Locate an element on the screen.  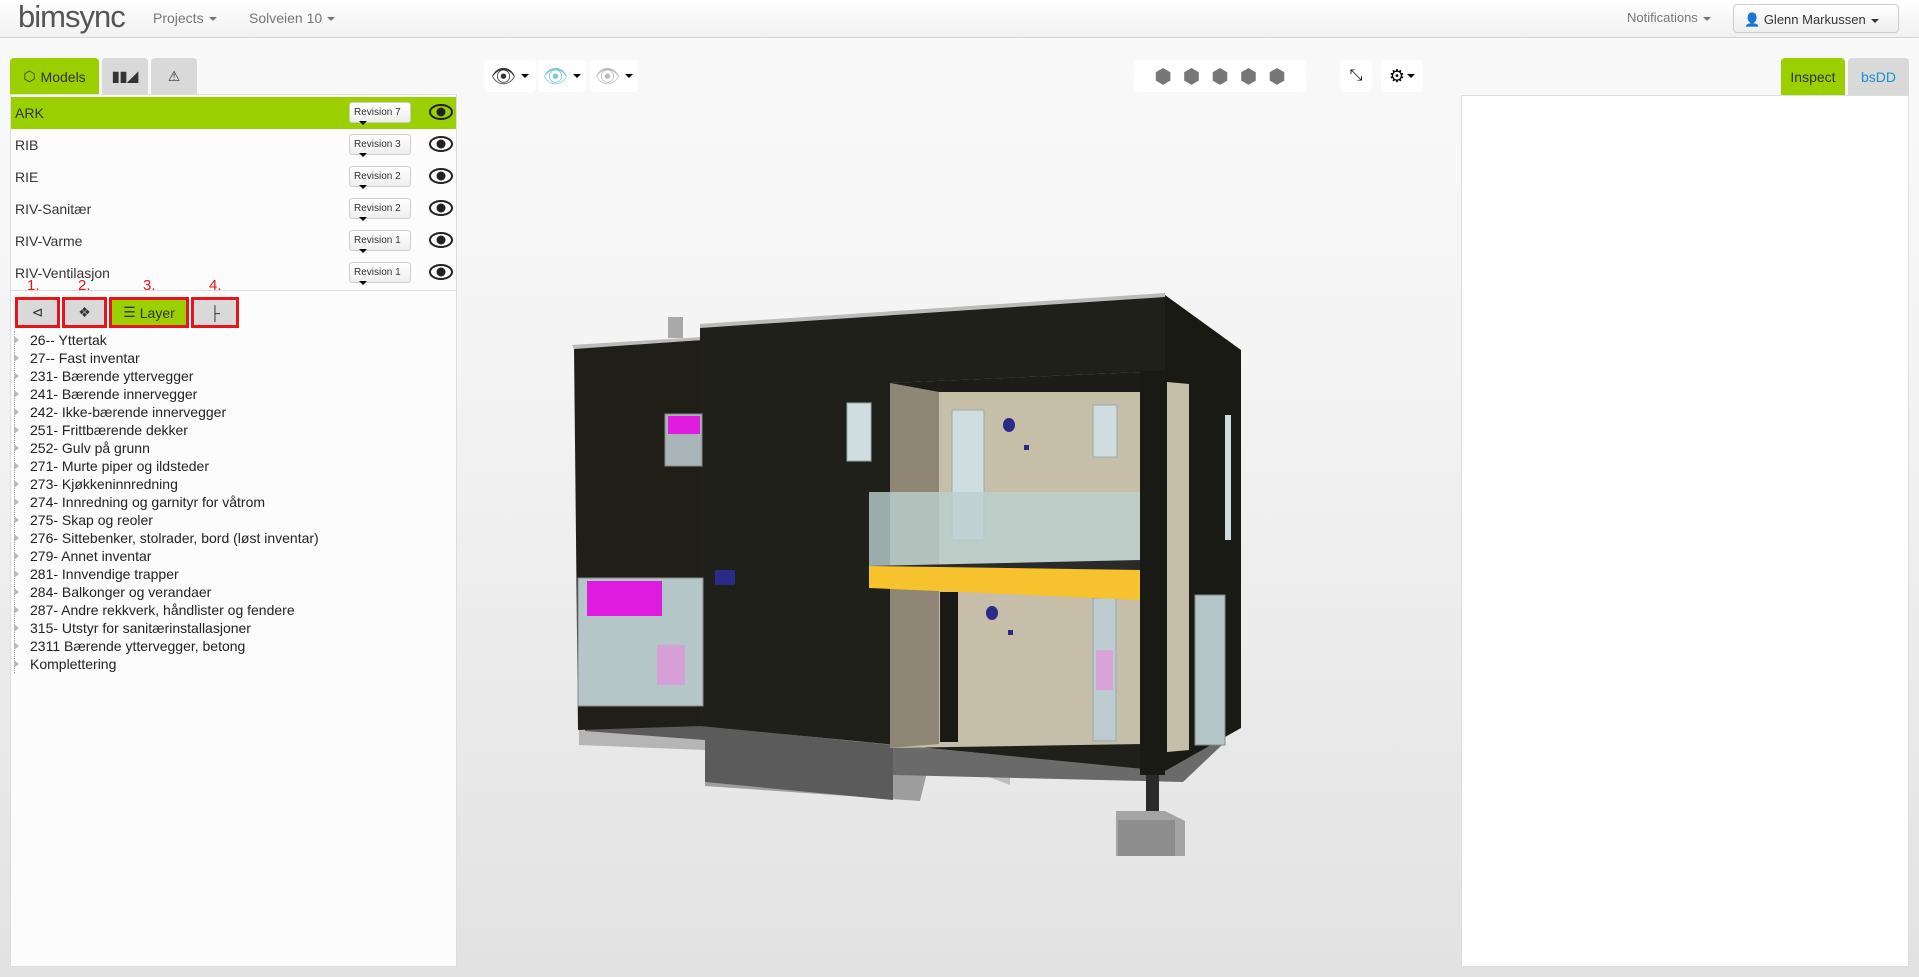
tab-inspect: Inspect is located at coordinates (1813, 76).